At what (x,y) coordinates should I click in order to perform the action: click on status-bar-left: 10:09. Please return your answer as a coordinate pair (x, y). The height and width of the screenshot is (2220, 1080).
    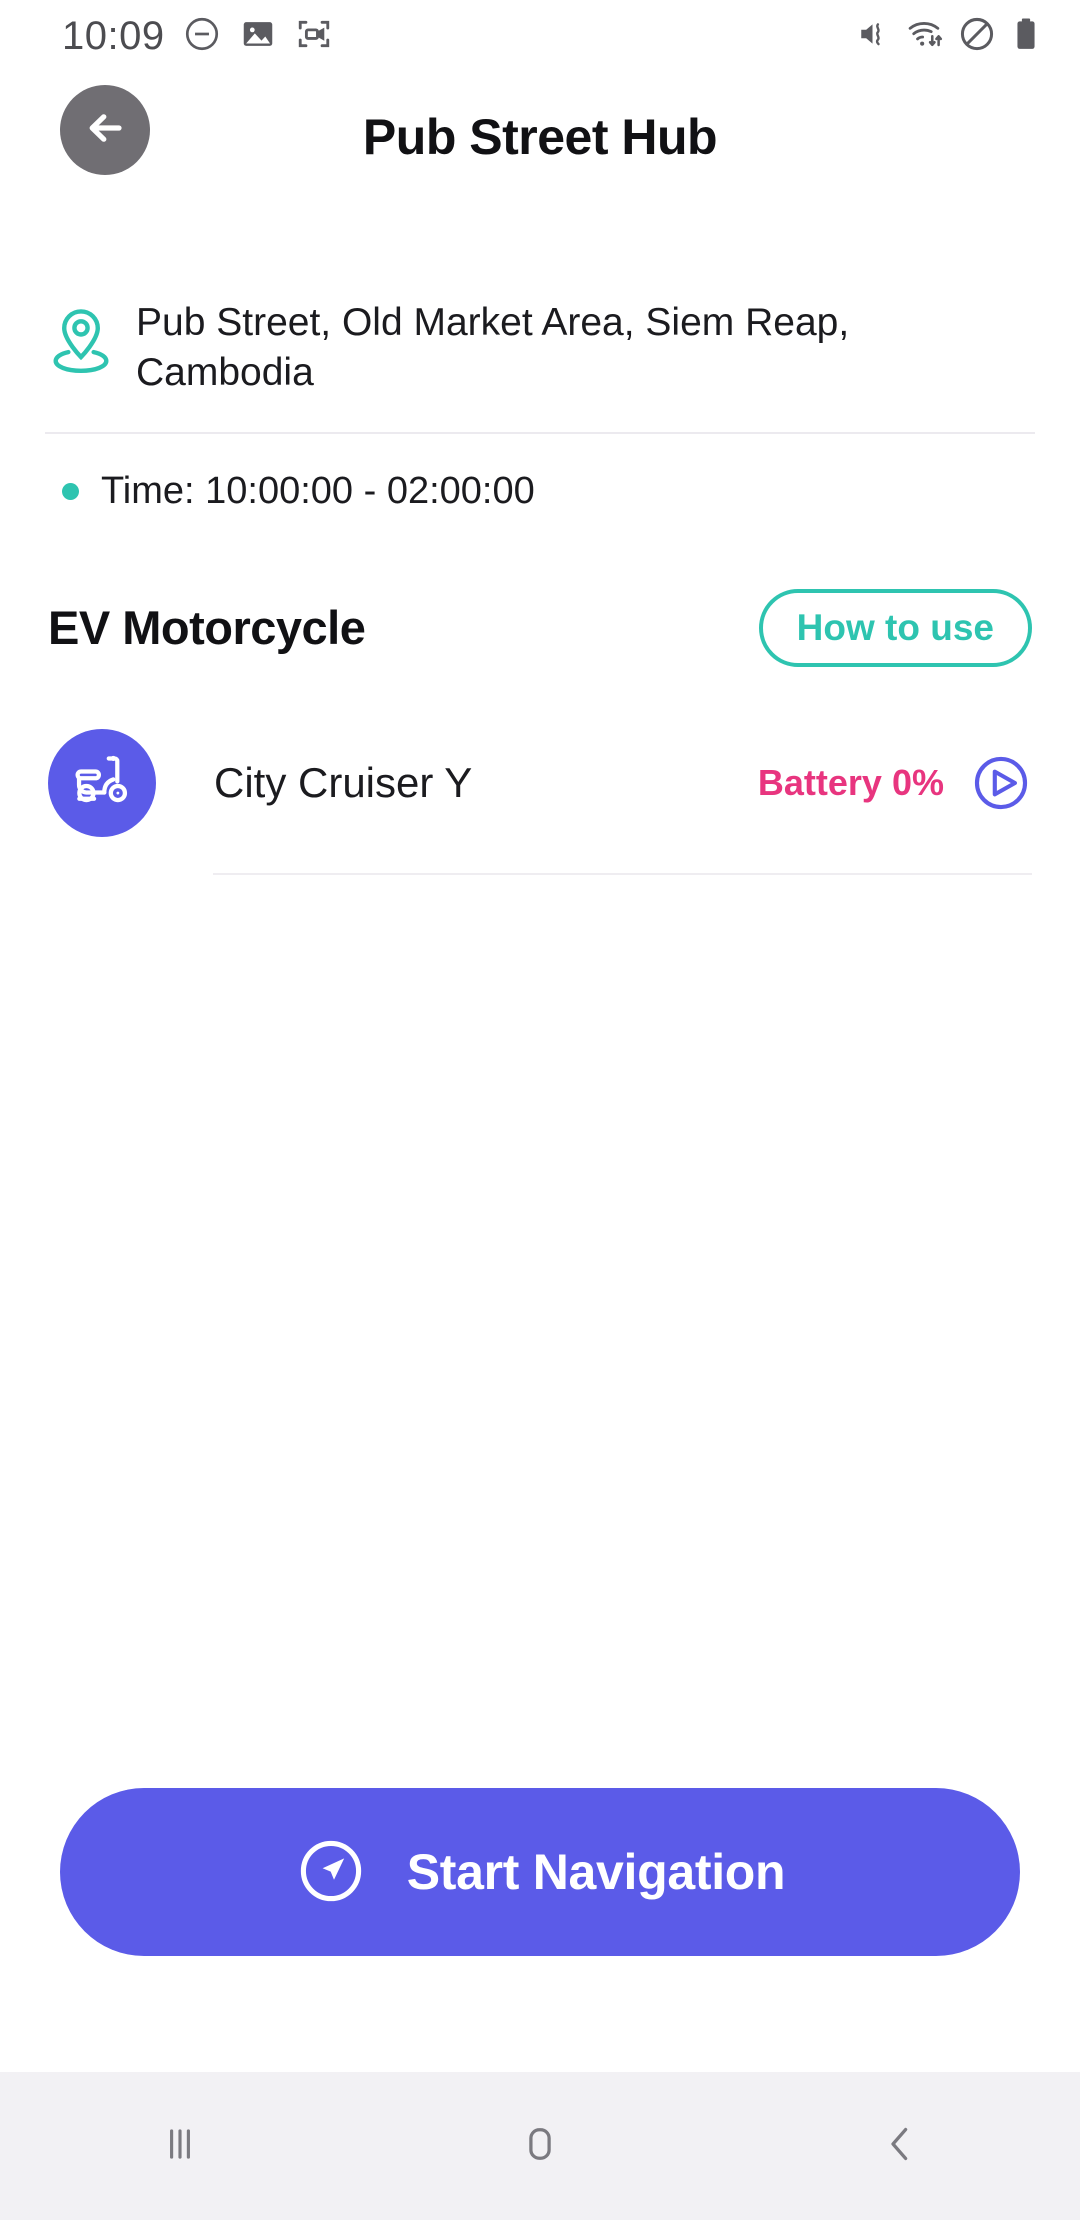
    Looking at the image, I should click on (197, 36).